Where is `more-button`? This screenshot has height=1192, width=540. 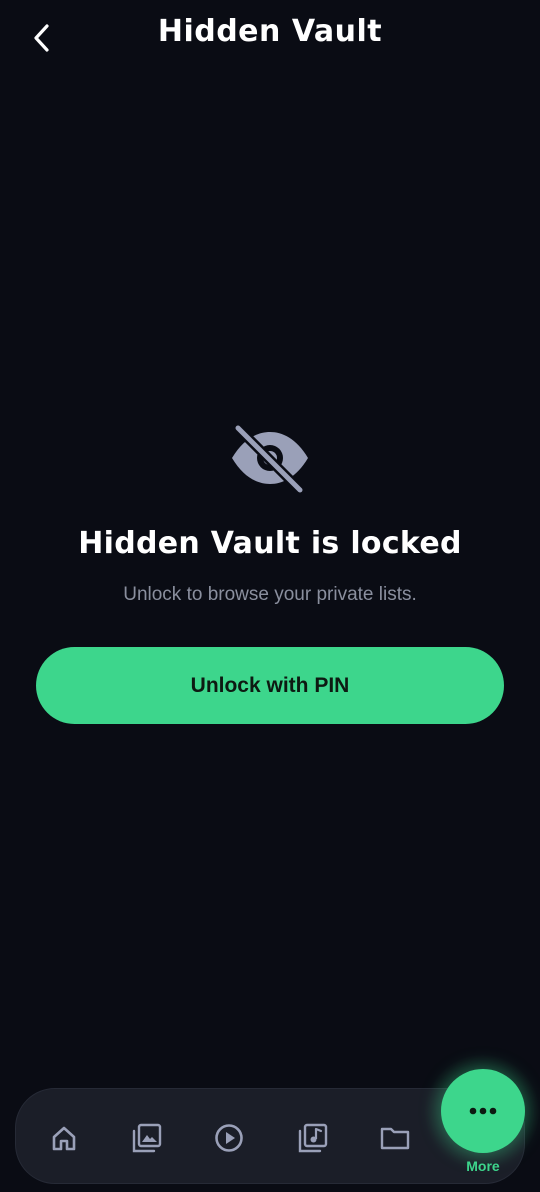
more-button is located at coordinates (483, 1111).